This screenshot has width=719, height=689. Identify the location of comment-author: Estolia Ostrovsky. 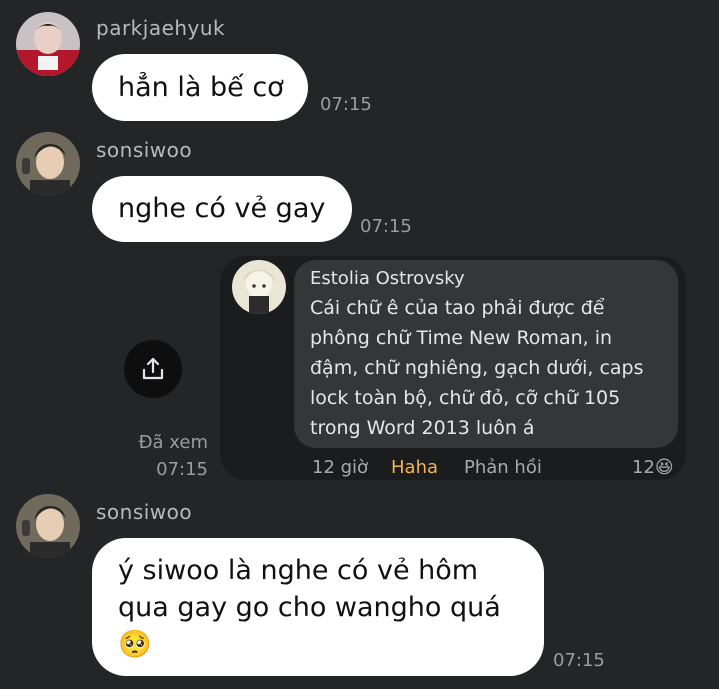
(387, 278).